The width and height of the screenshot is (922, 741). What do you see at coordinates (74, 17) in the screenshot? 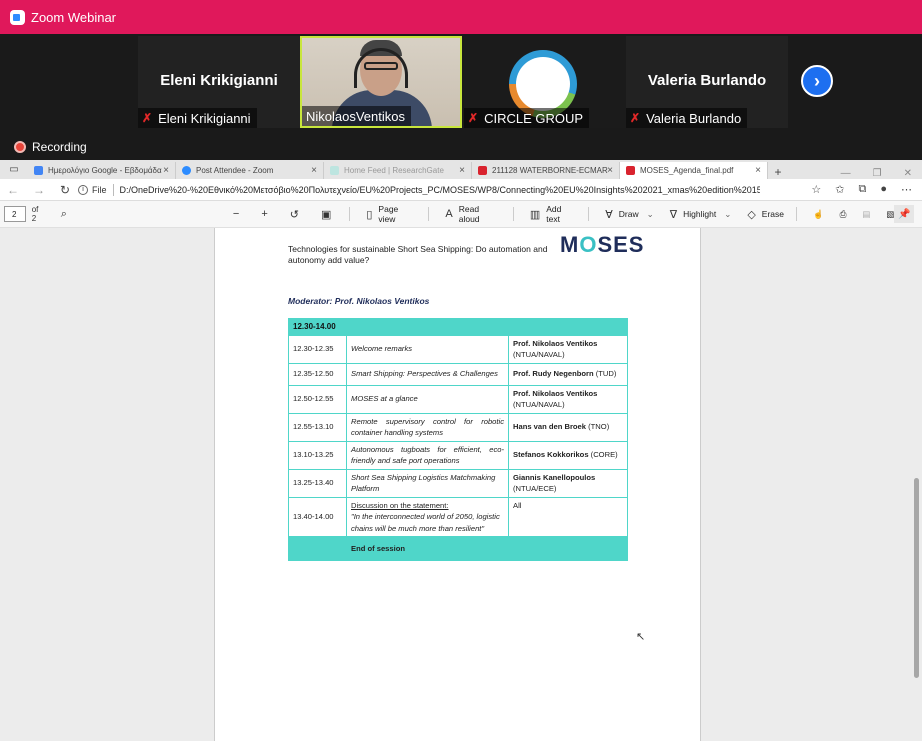
I see `zoom-window-title: Zoom Webinar` at bounding box center [74, 17].